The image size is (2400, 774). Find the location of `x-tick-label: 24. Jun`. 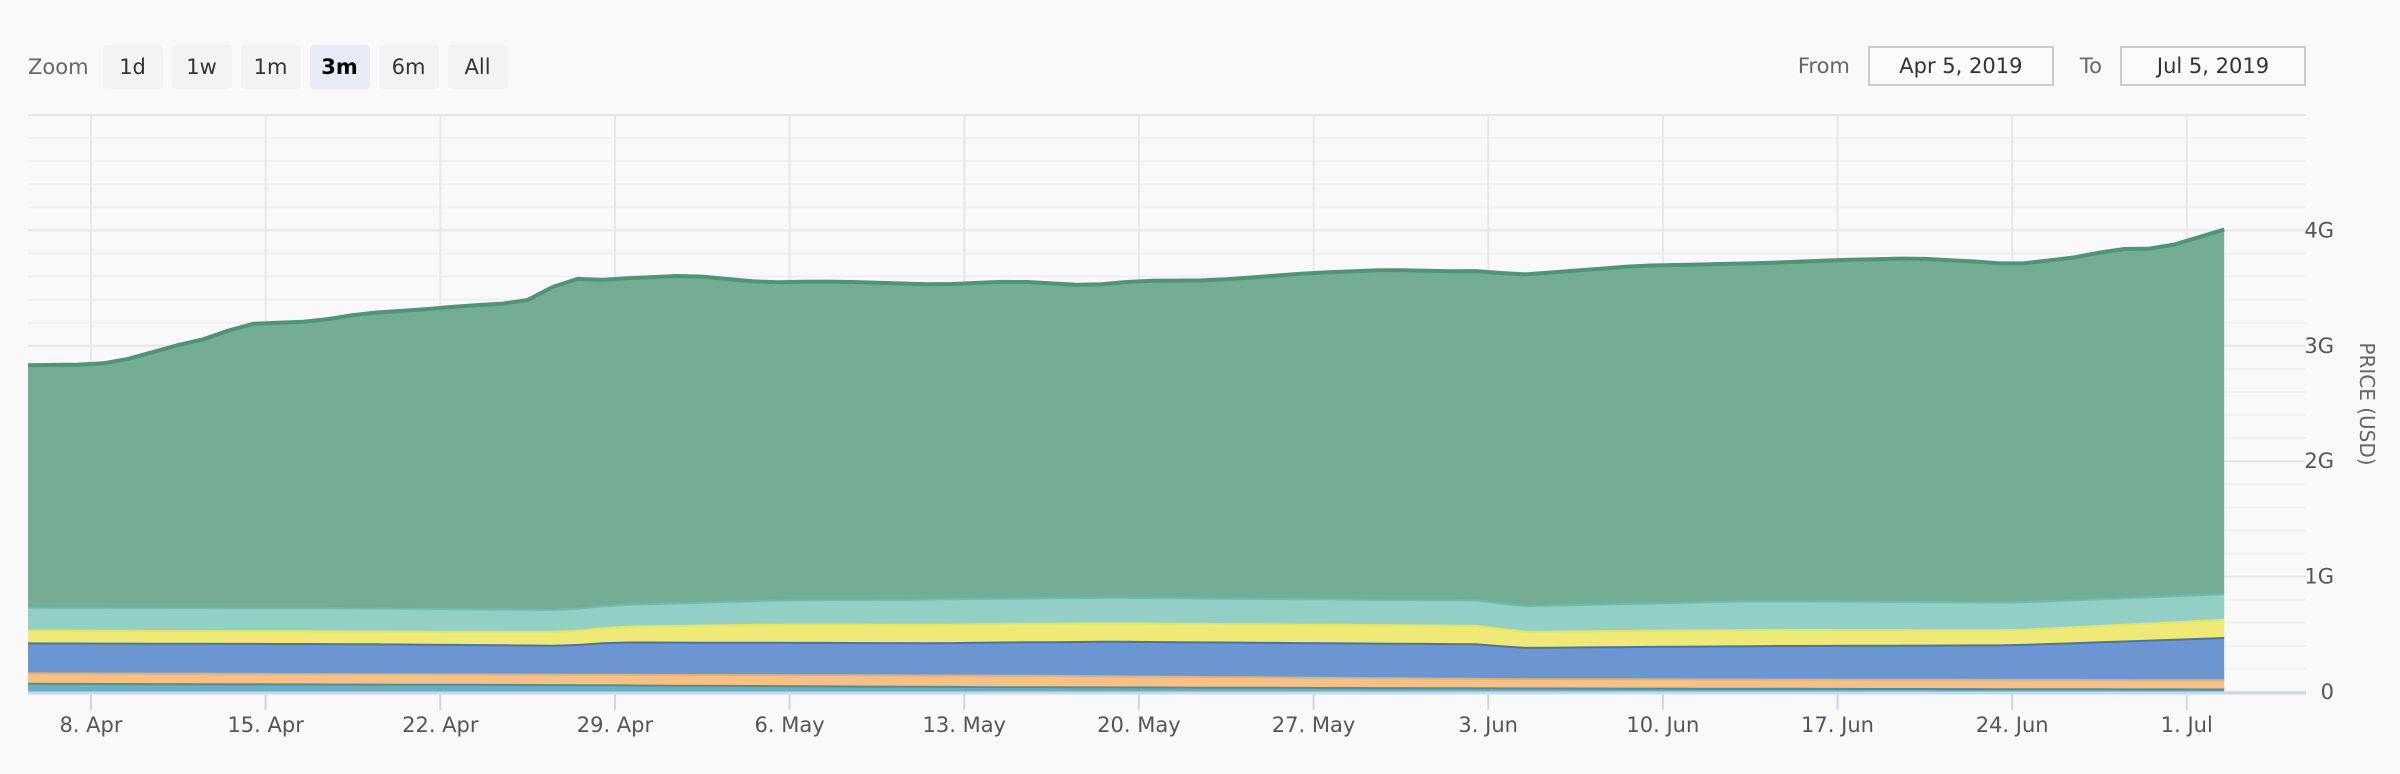

x-tick-label: 24. Jun is located at coordinates (2012, 725).